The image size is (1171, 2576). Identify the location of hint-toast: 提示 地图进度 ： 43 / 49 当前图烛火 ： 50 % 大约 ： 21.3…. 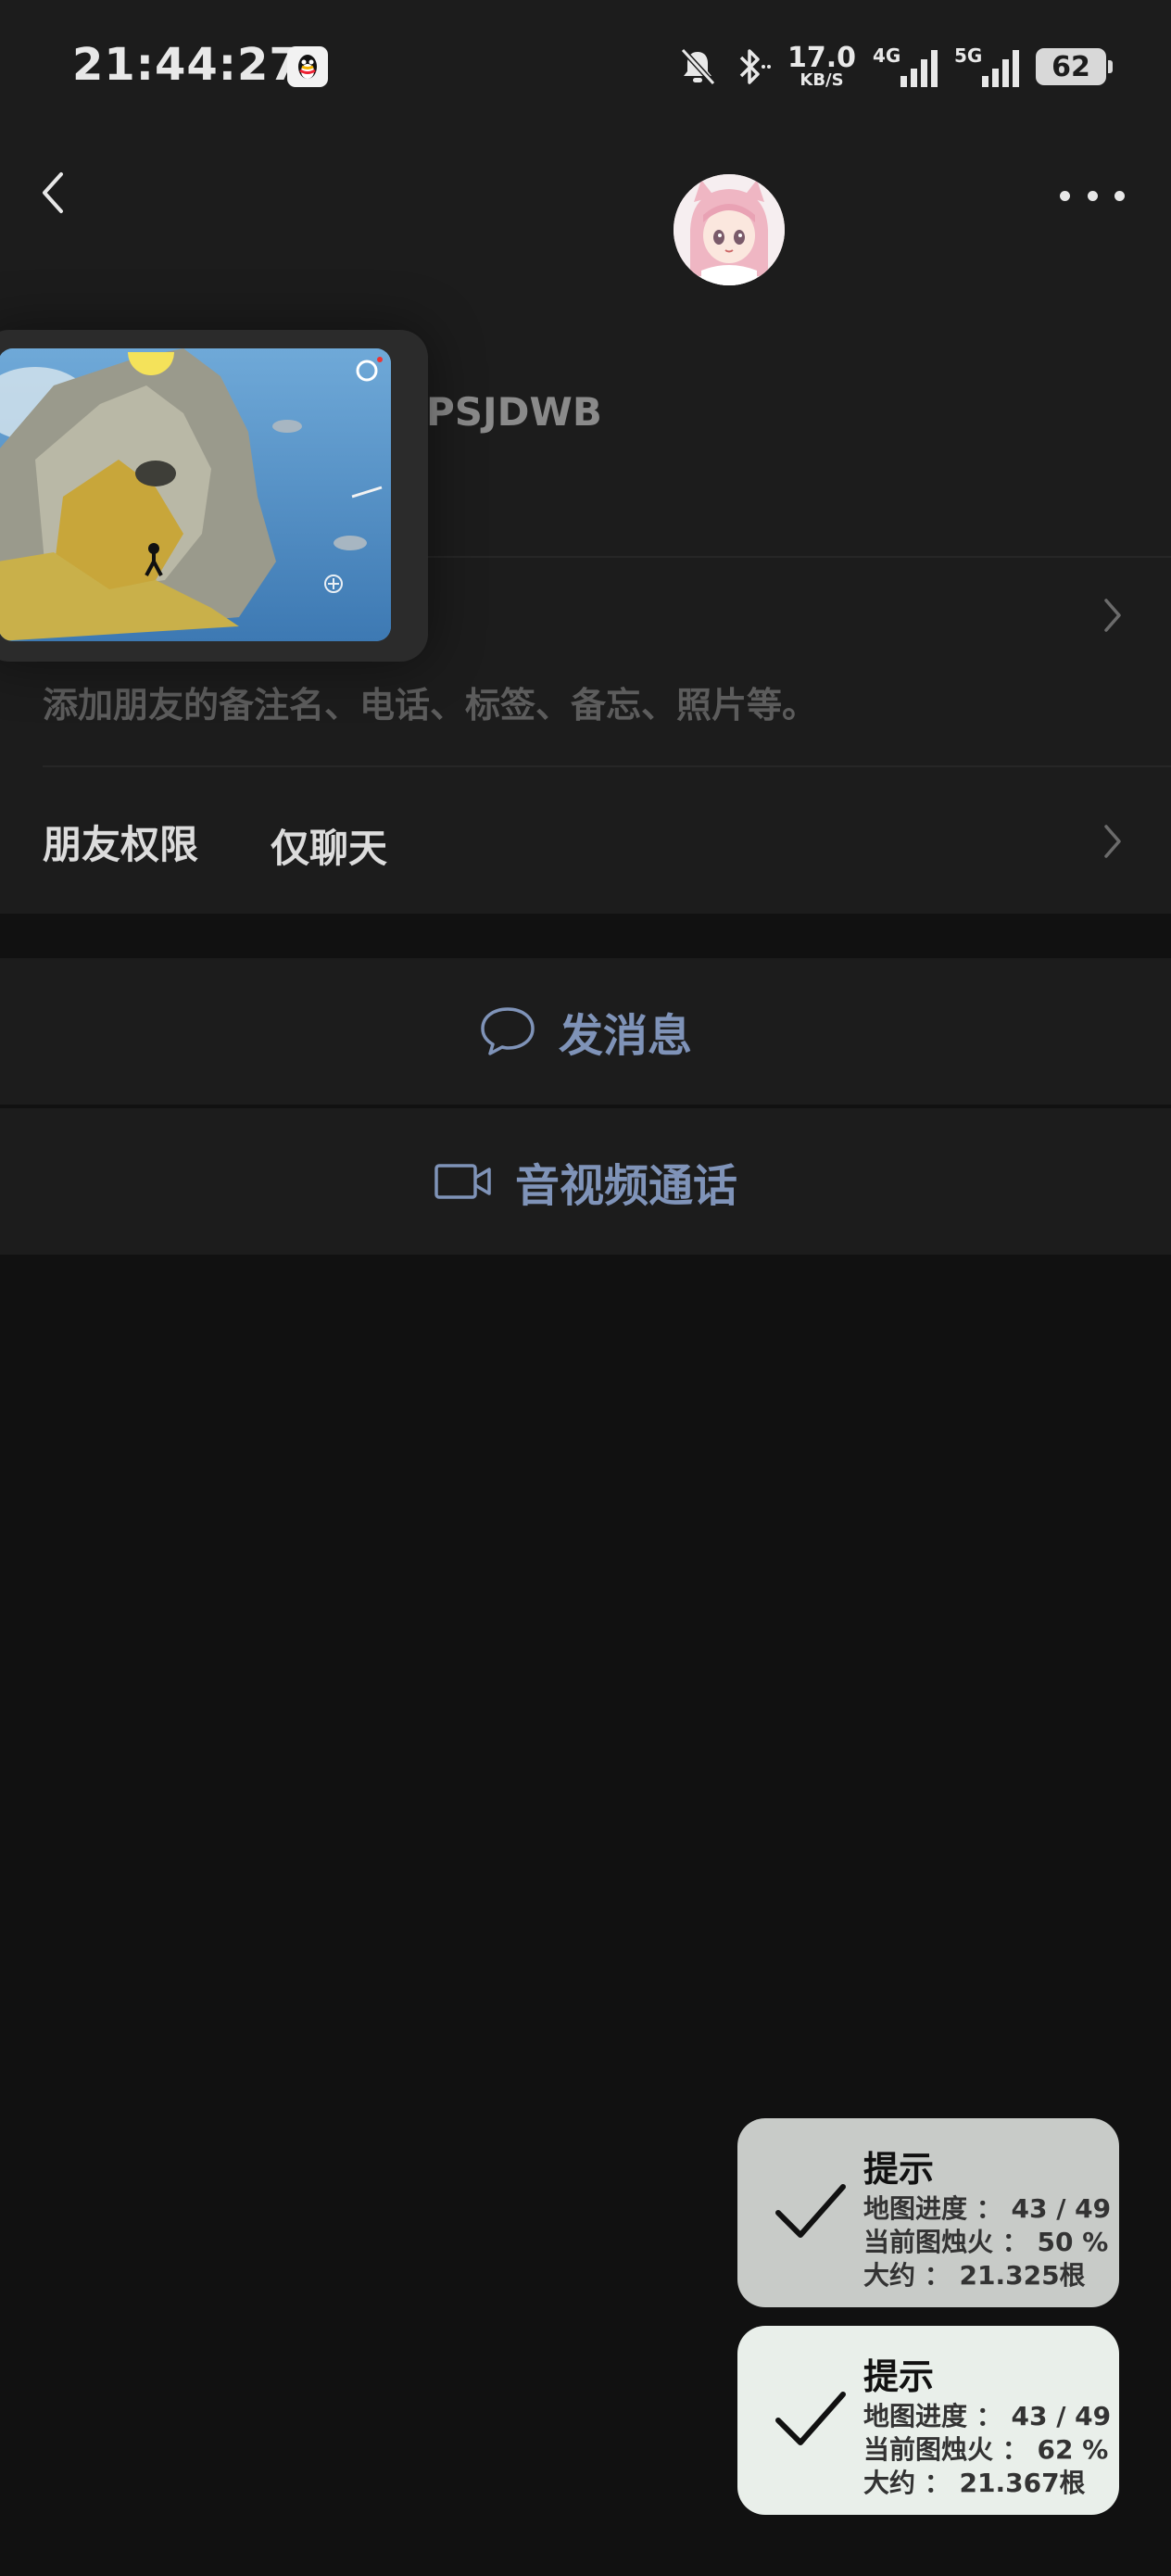
(928, 2212).